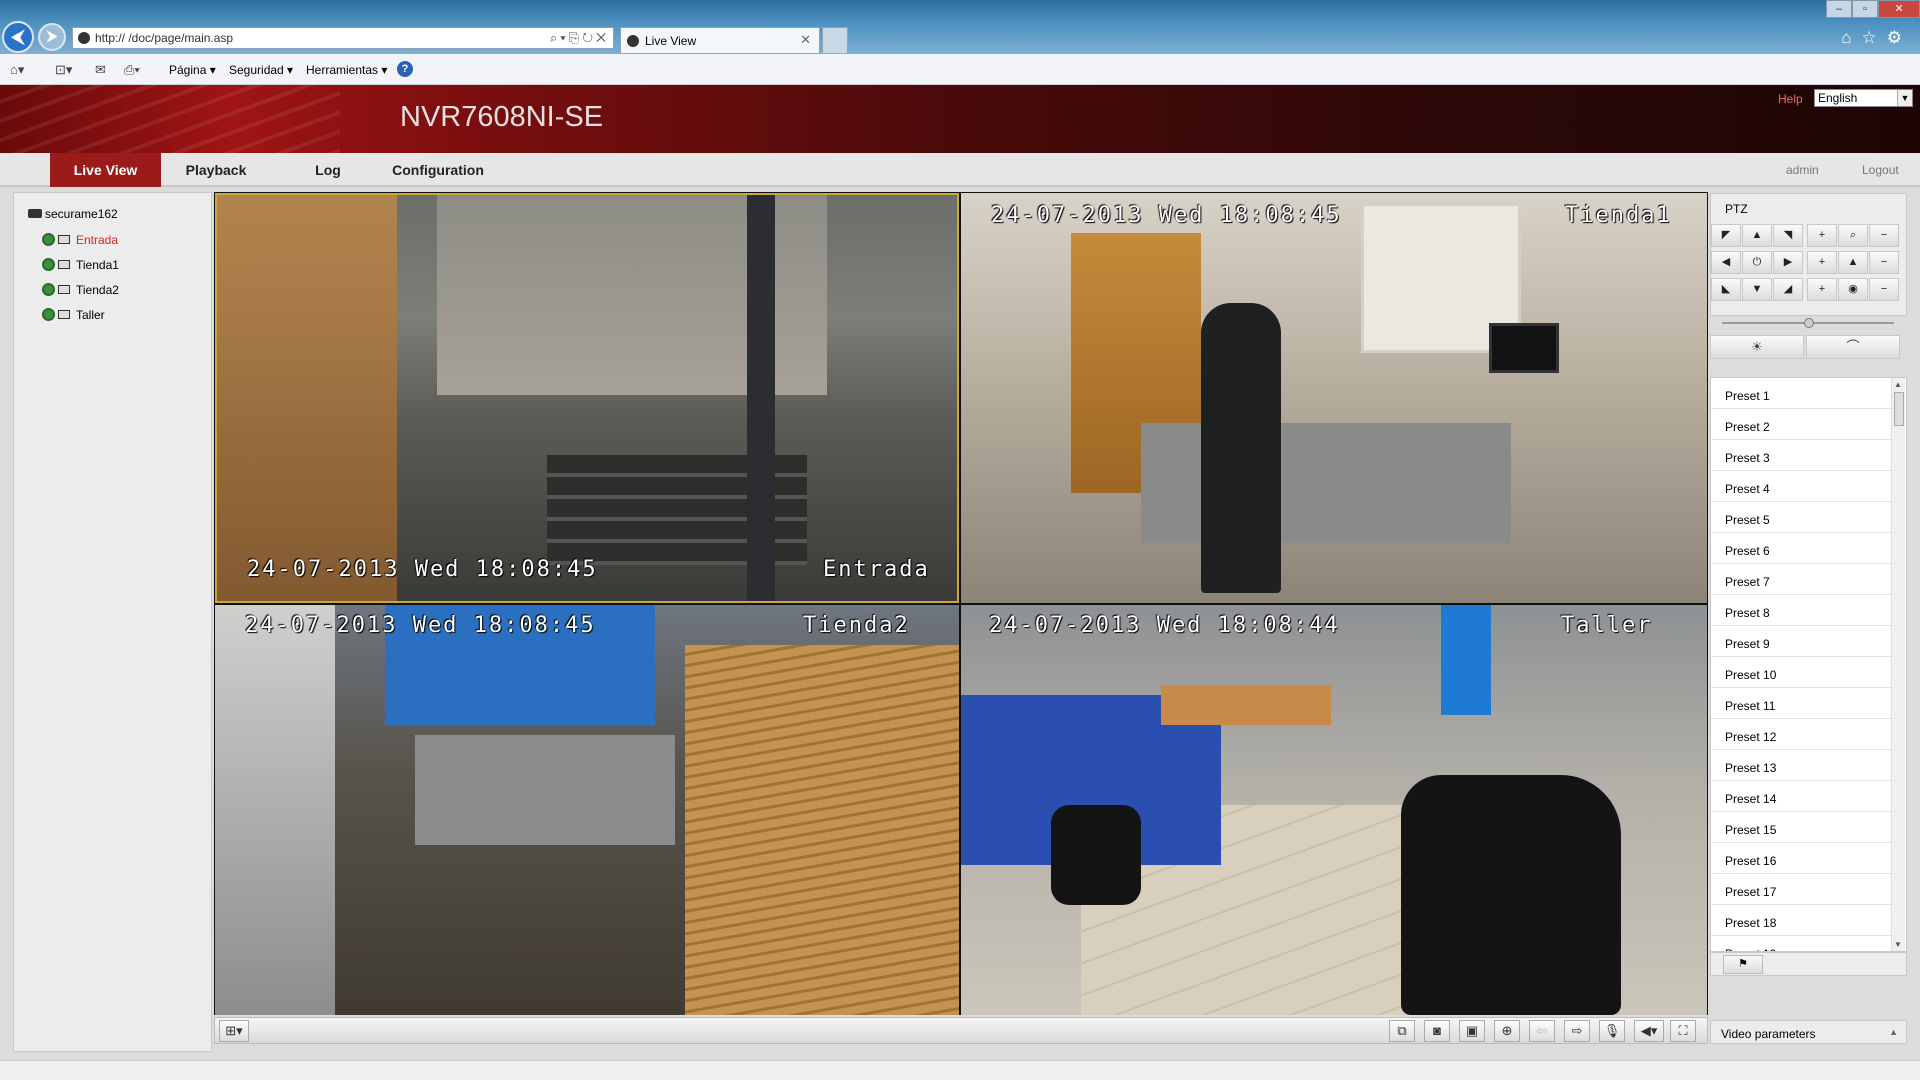 The image size is (1920, 1080). I want to click on preset-item: Preset 13, so click(1801, 765).